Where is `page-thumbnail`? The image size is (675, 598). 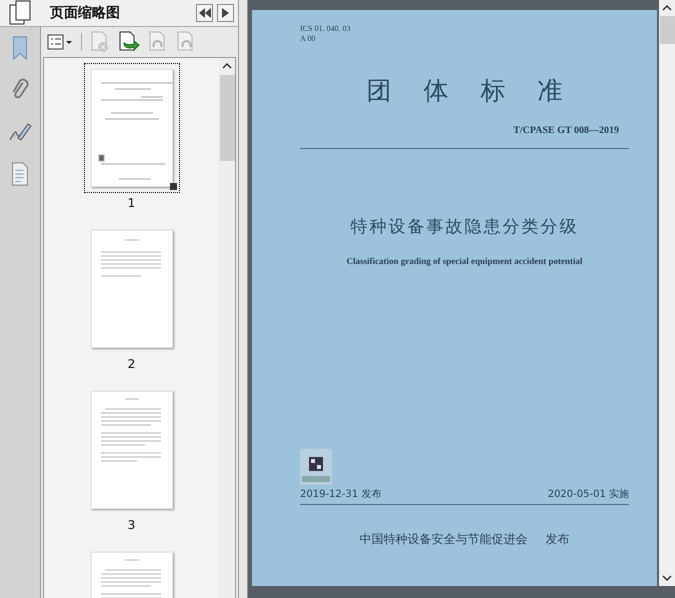 page-thumbnail is located at coordinates (132, 128).